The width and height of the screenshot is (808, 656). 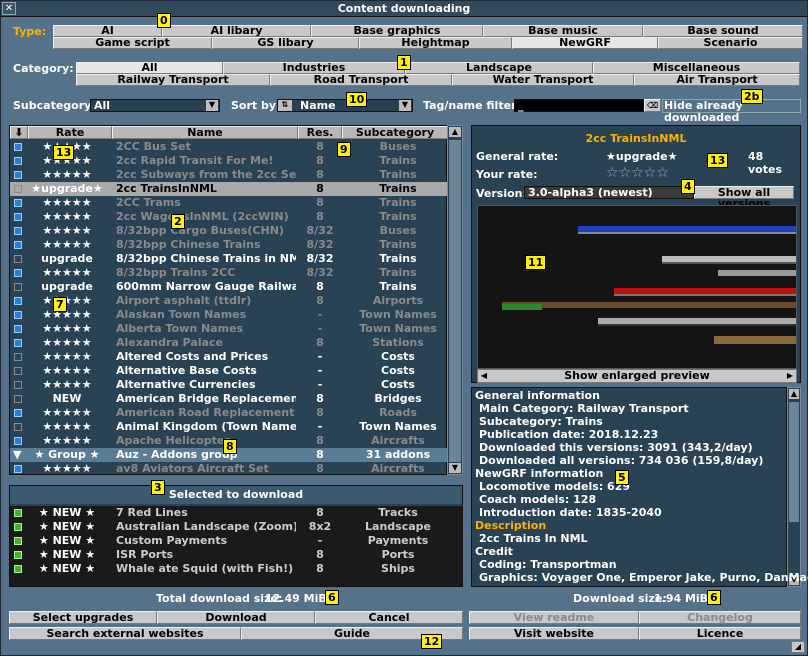 What do you see at coordinates (17, 454) in the screenshot?
I see `group-expand-icon: ▼` at bounding box center [17, 454].